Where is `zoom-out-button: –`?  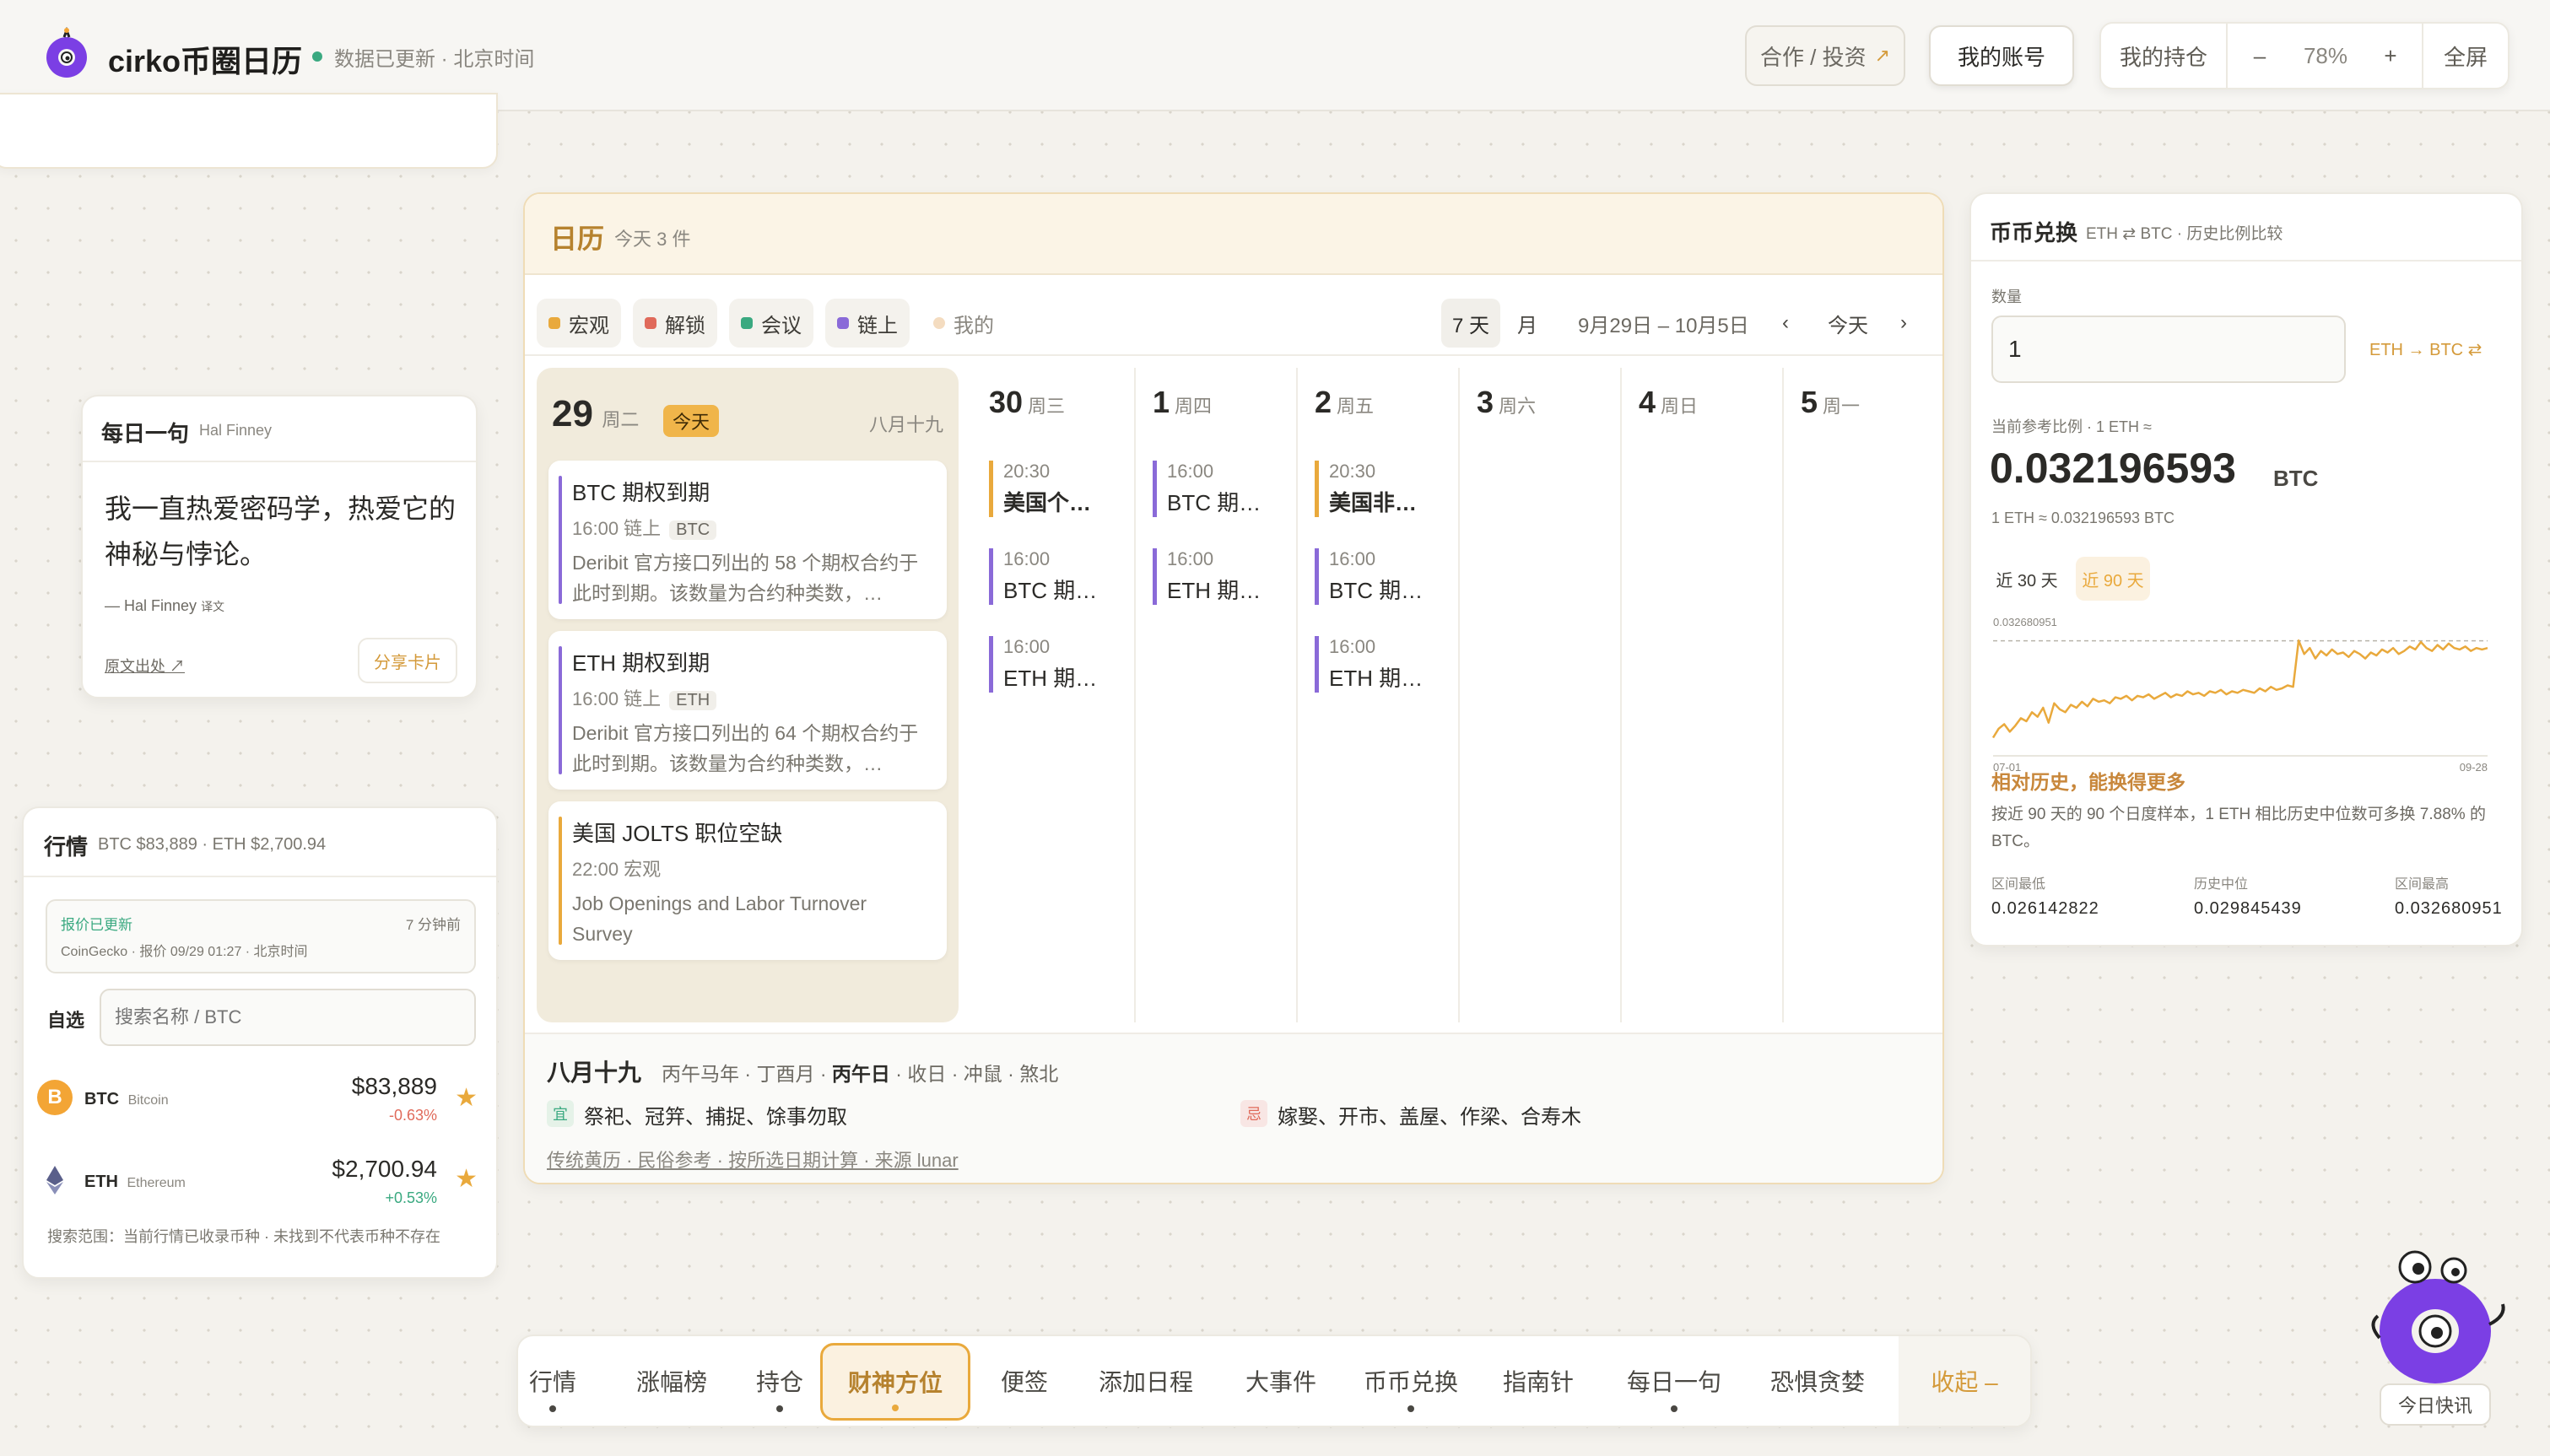
zoom-out-button: – is located at coordinates (2260, 56).